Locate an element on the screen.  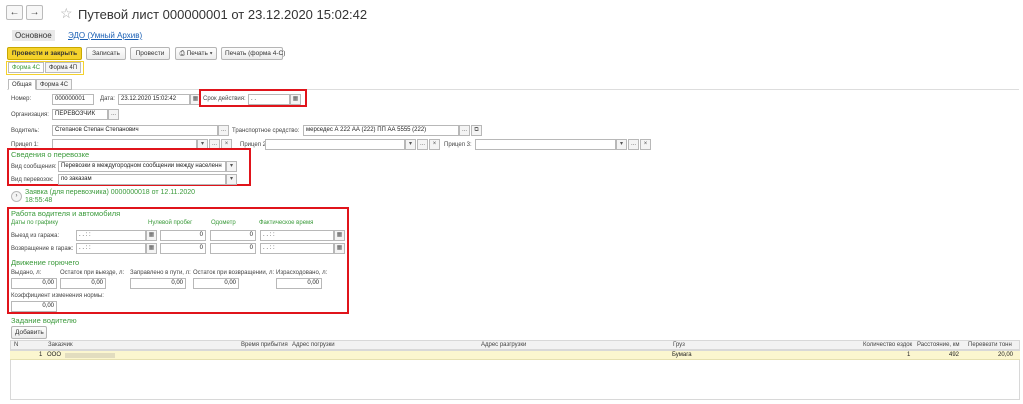
back-button: ← is located at coordinates (14, 12).